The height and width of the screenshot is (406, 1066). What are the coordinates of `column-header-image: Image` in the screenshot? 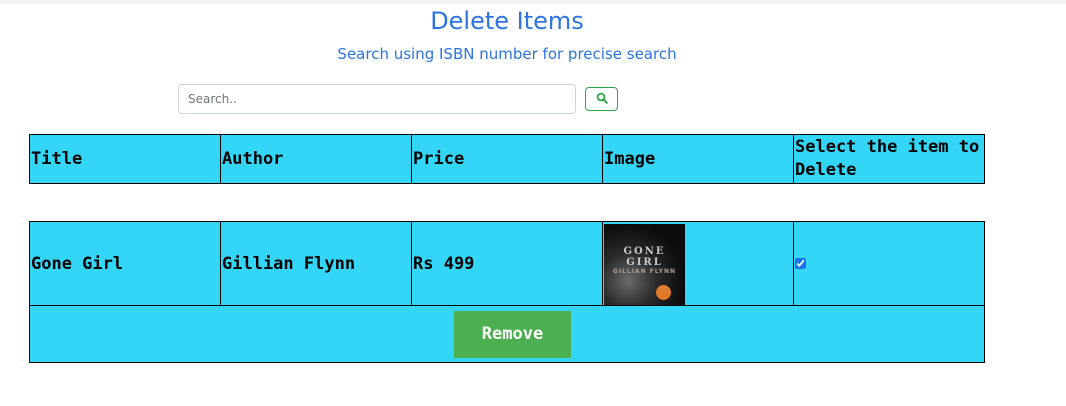 It's located at (698, 159).